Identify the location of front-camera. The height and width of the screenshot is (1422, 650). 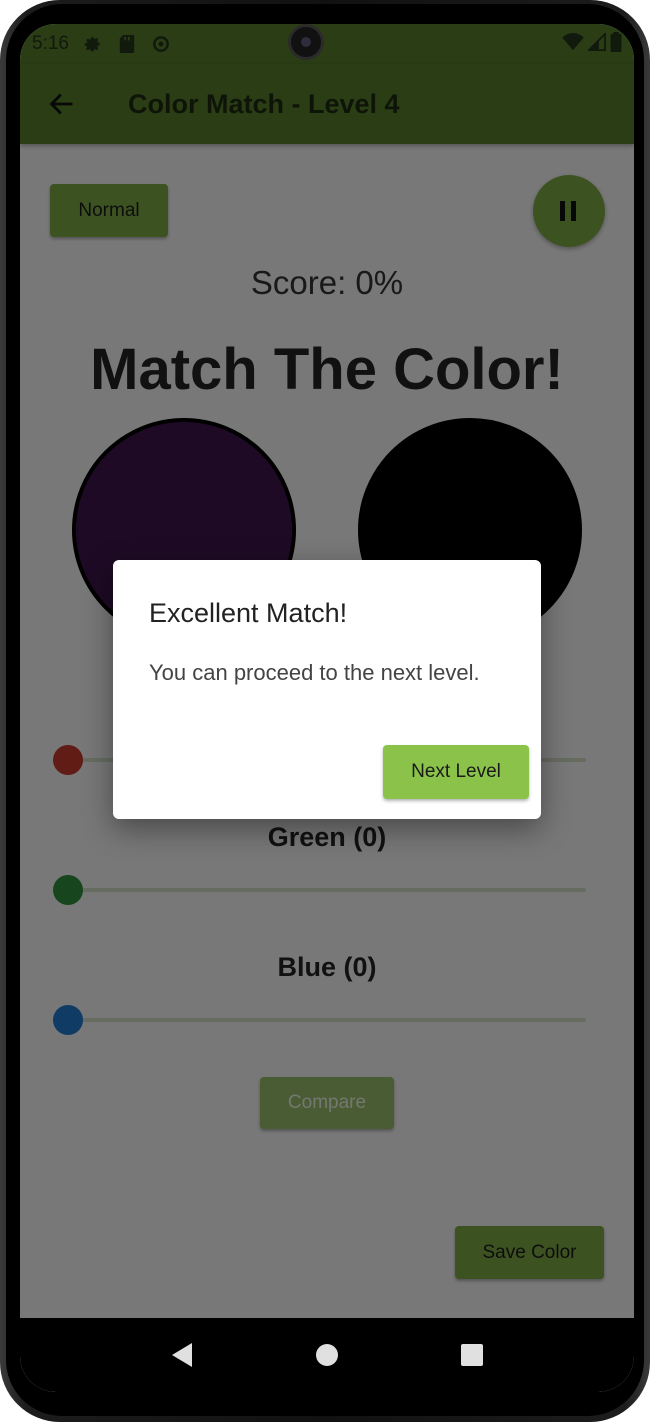
(306, 42).